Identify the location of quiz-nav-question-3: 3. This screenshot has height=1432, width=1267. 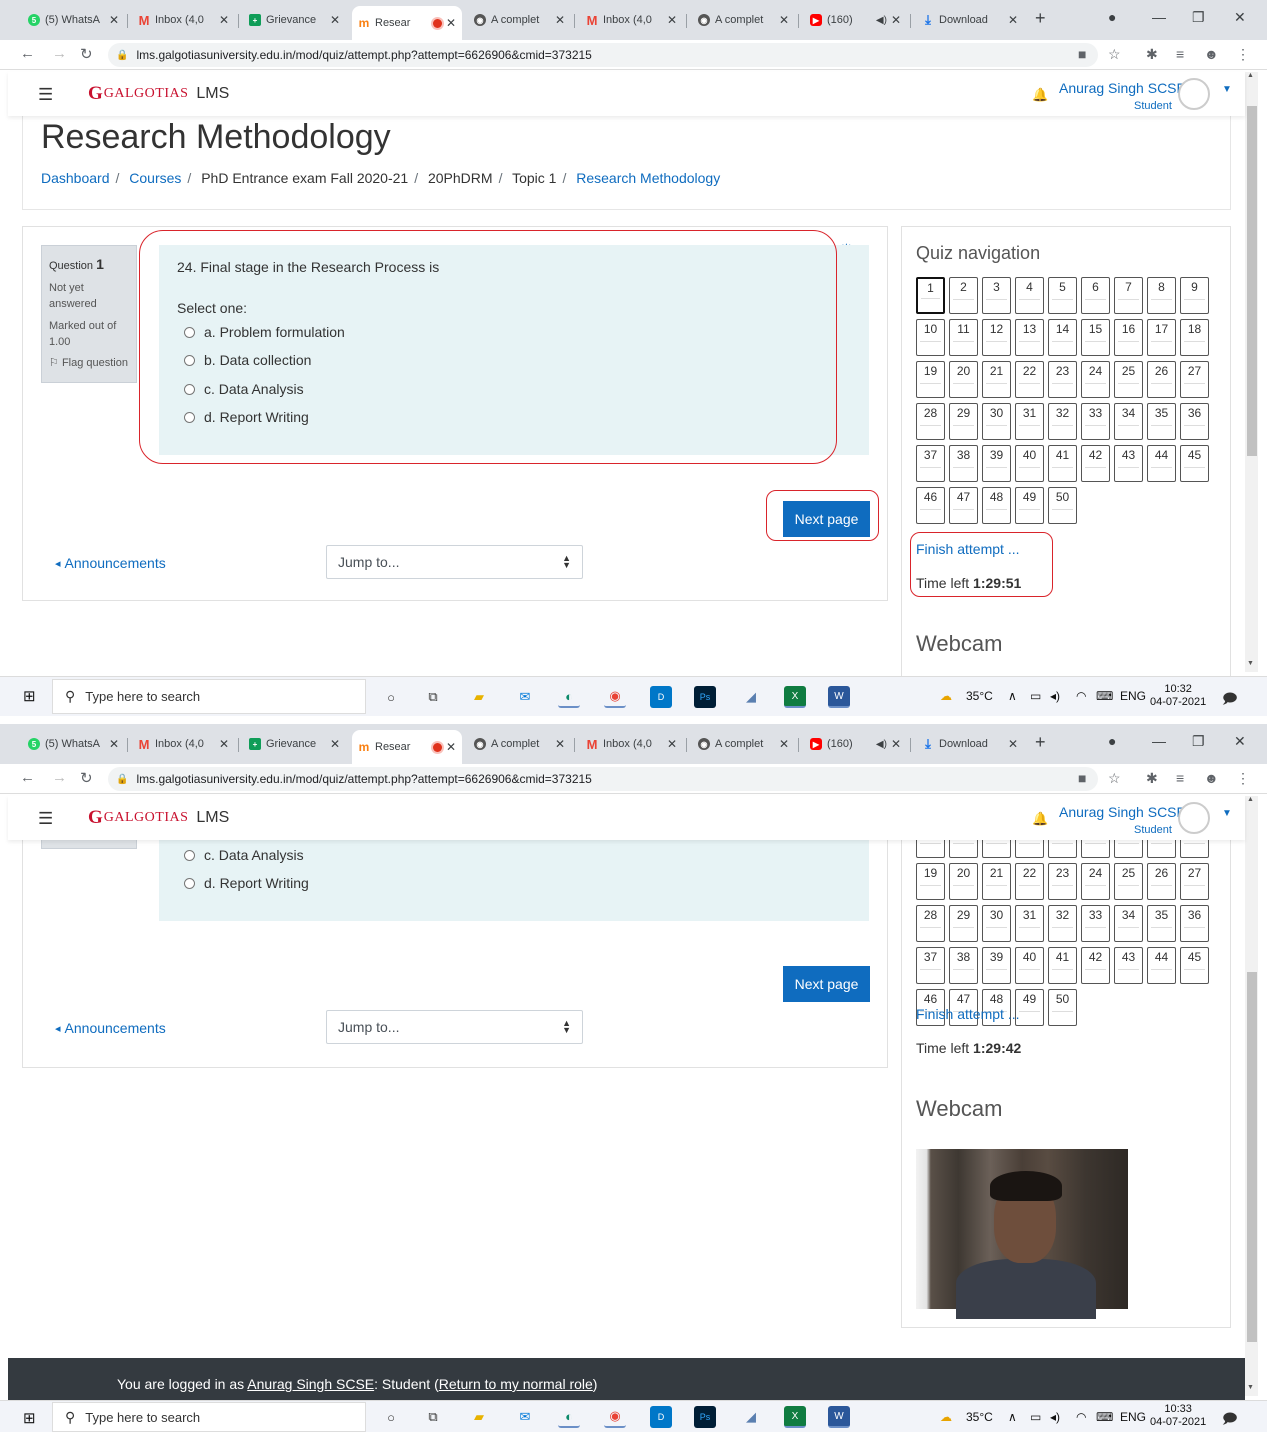
(996, 295).